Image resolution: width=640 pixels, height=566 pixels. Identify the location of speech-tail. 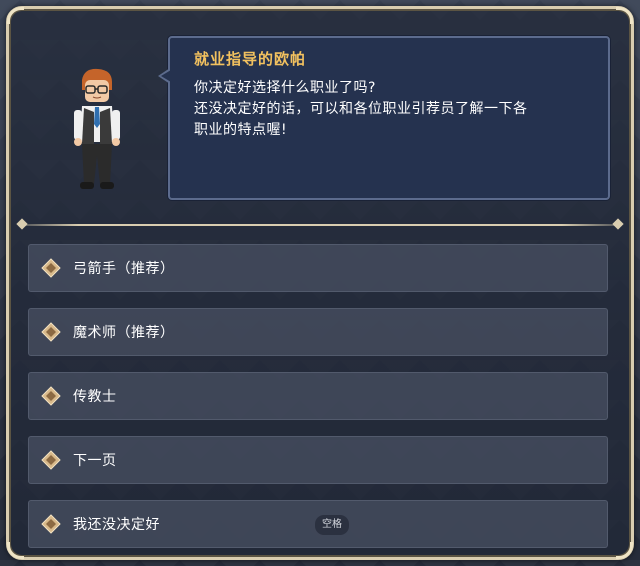
(164, 76).